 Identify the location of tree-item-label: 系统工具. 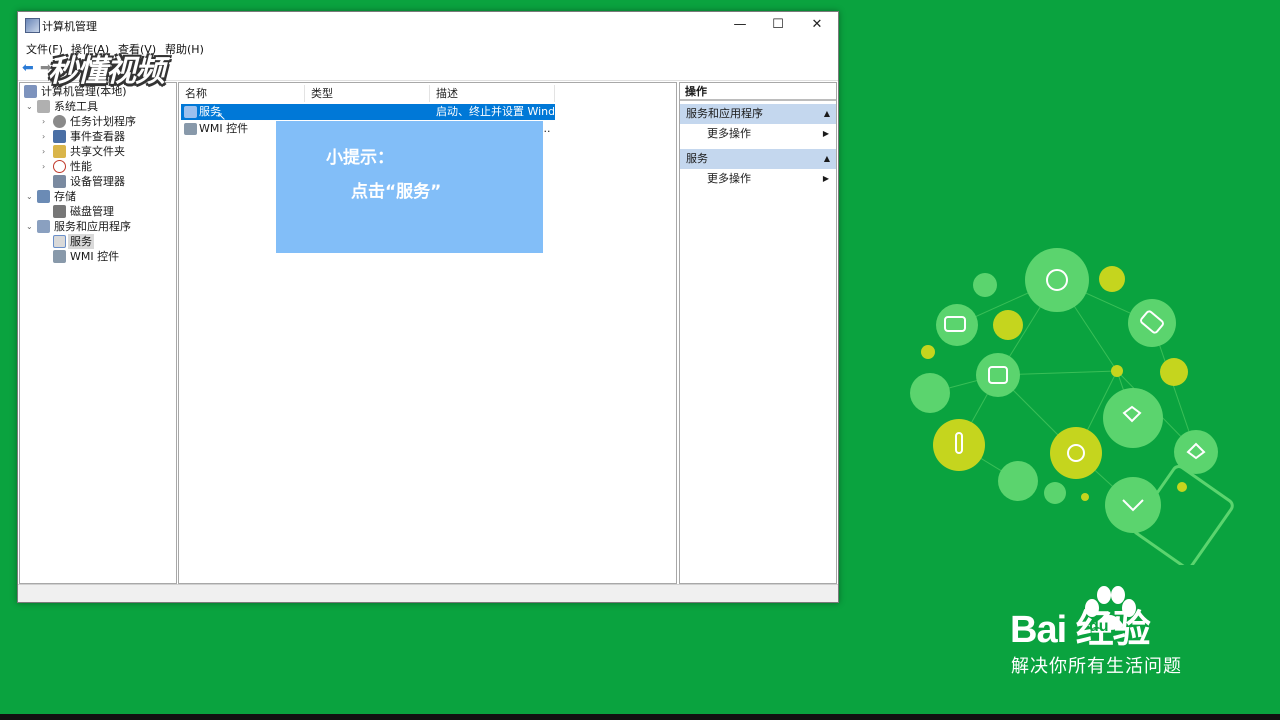
(76, 106).